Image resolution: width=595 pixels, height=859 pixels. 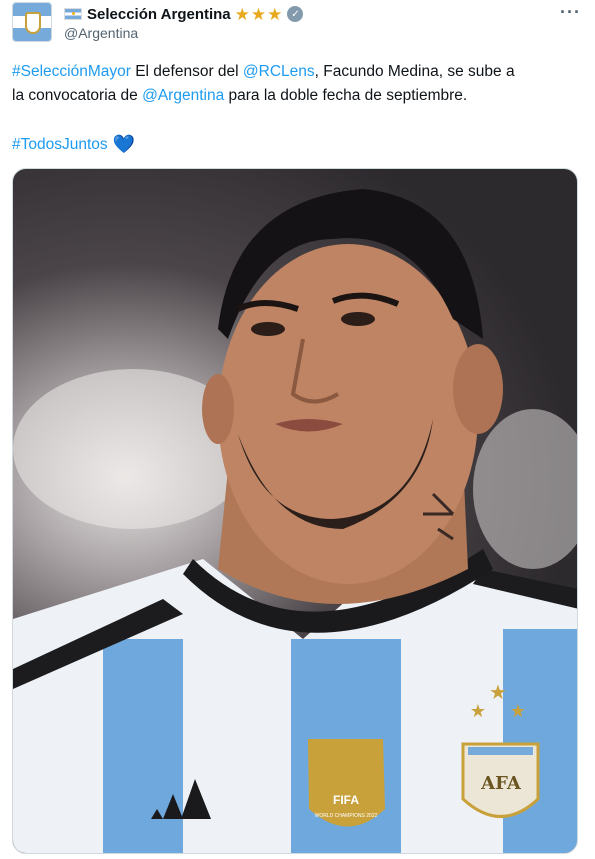 I want to click on hashtag-seleccion-mayor: #SelecciónMayor, so click(x=71, y=71).